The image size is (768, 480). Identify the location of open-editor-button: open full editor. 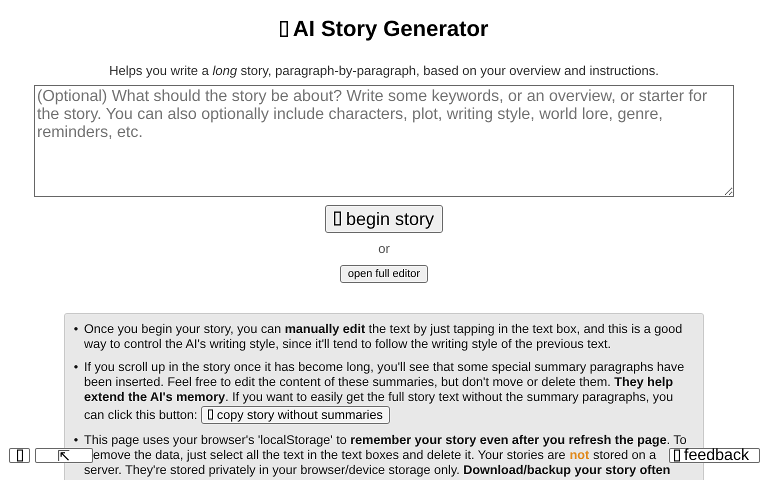
(384, 274).